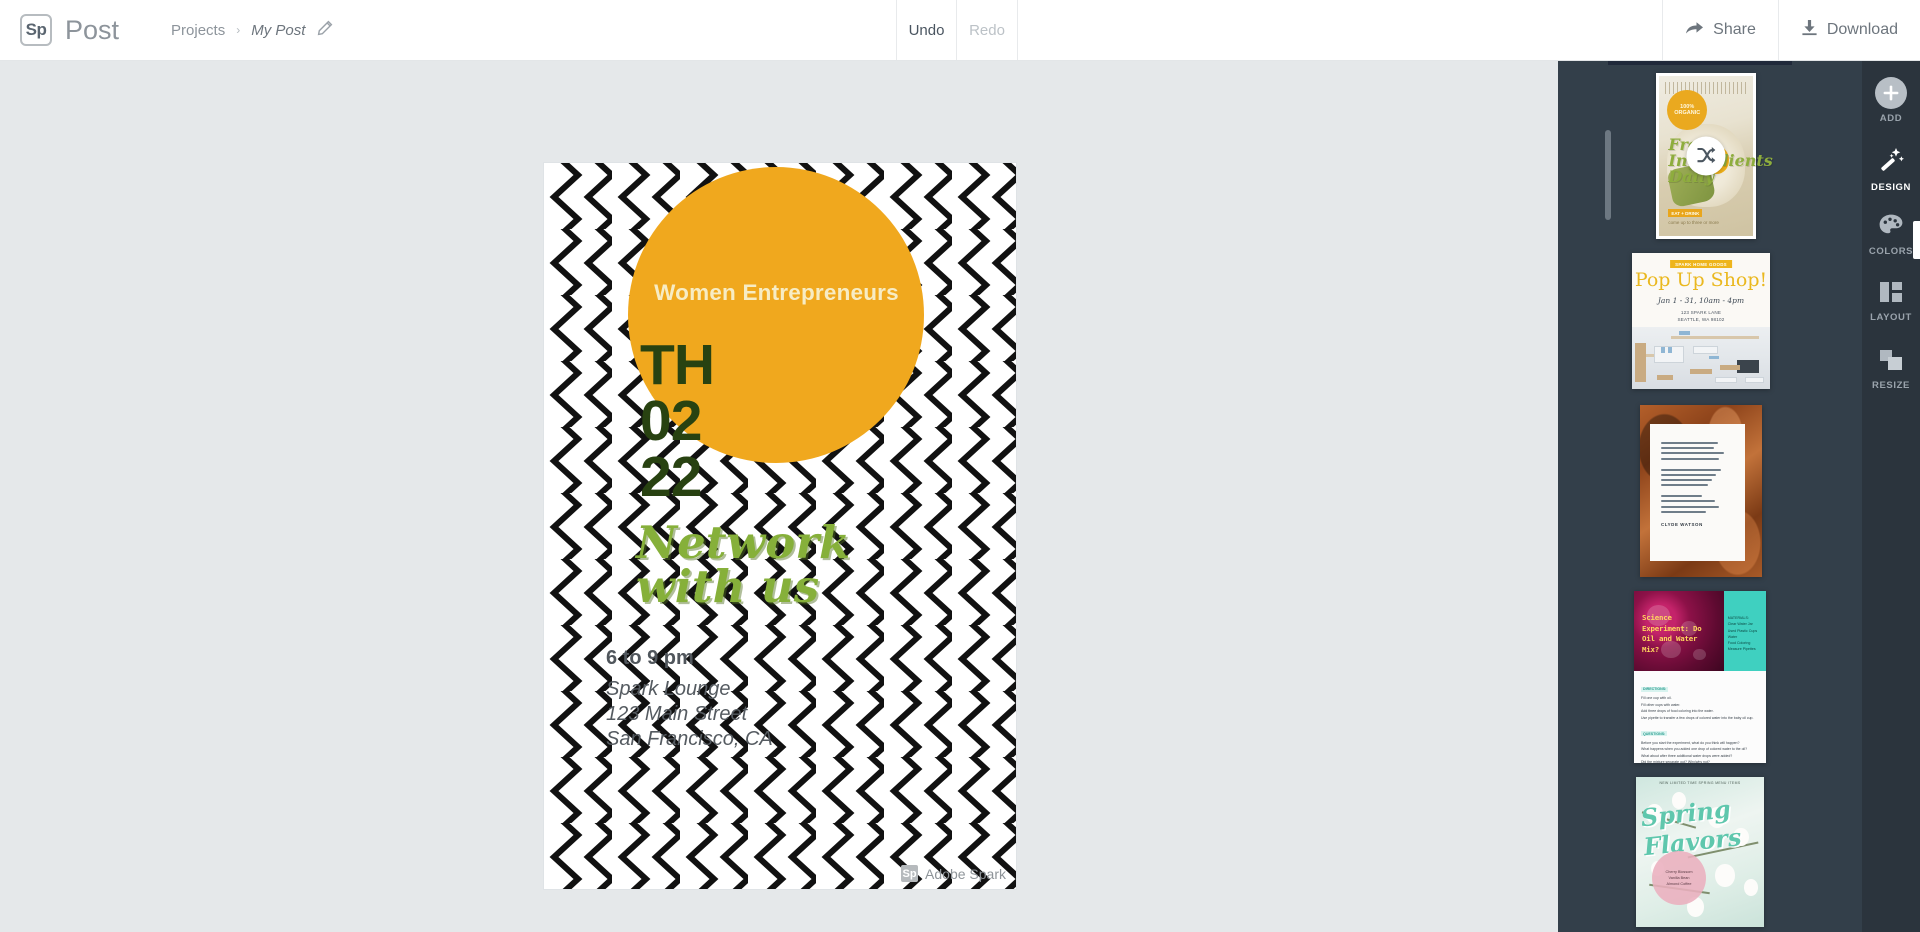  I want to click on flavor-item: Vanilla Bean, so click(1679, 878).